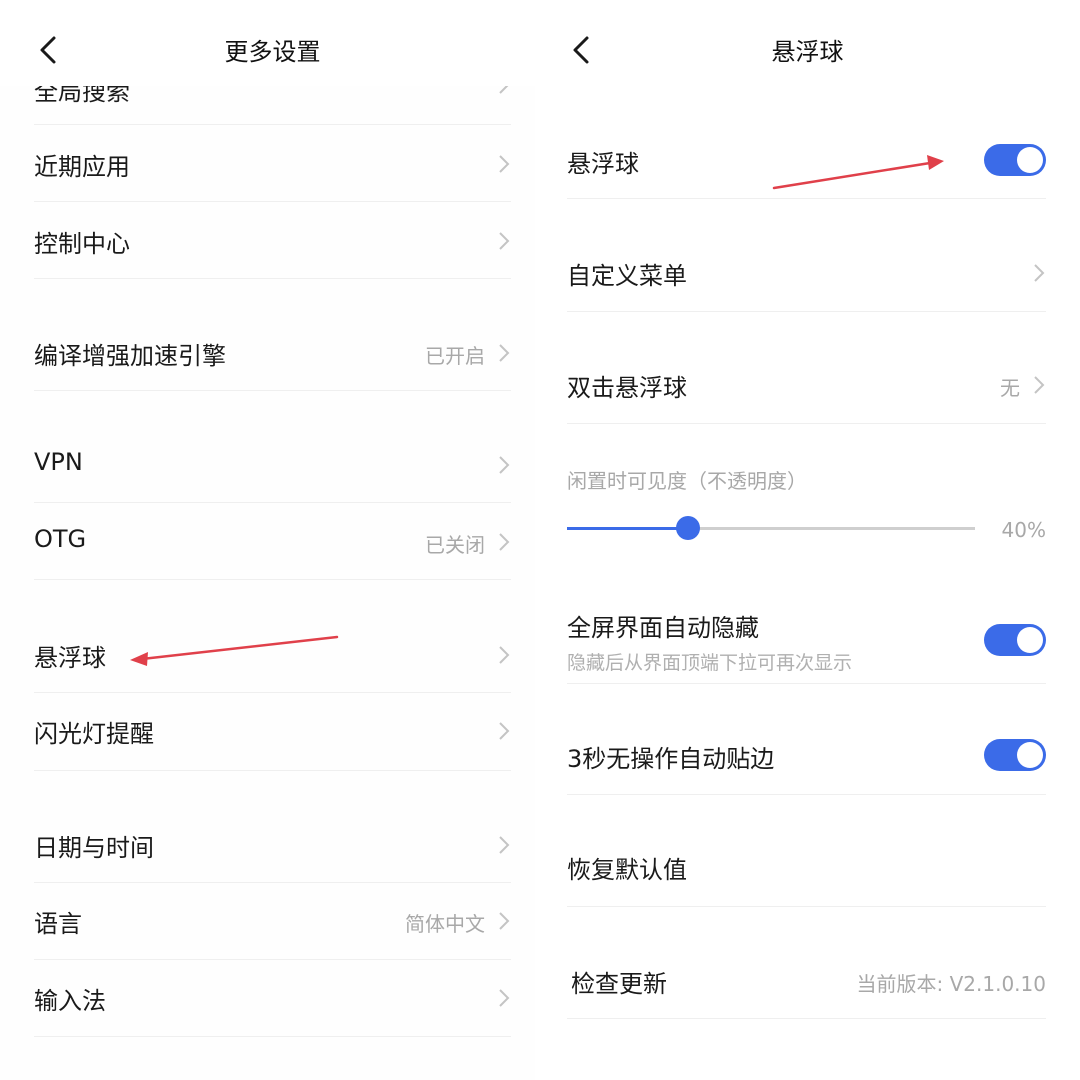 The width and height of the screenshot is (1080, 1080). I want to click on list-item-floating-ball: 悬浮球, so click(272, 654).